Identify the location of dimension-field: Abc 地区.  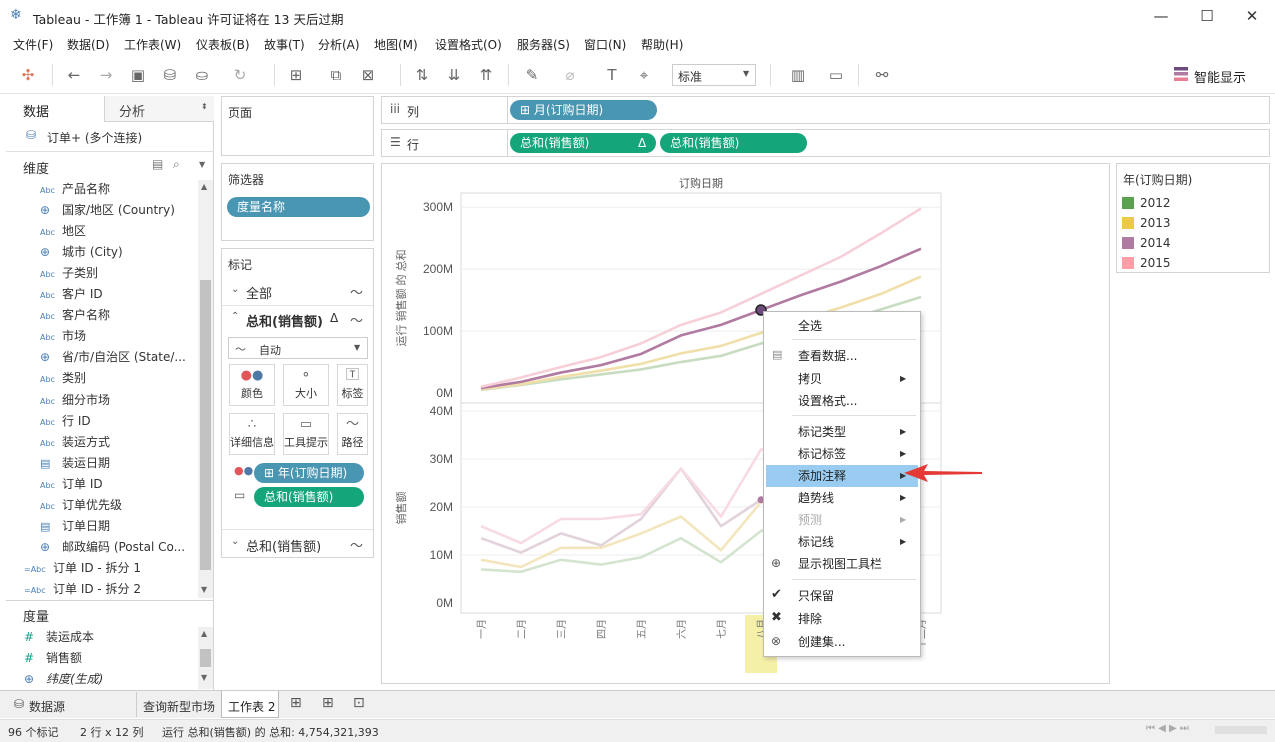
(127, 232).